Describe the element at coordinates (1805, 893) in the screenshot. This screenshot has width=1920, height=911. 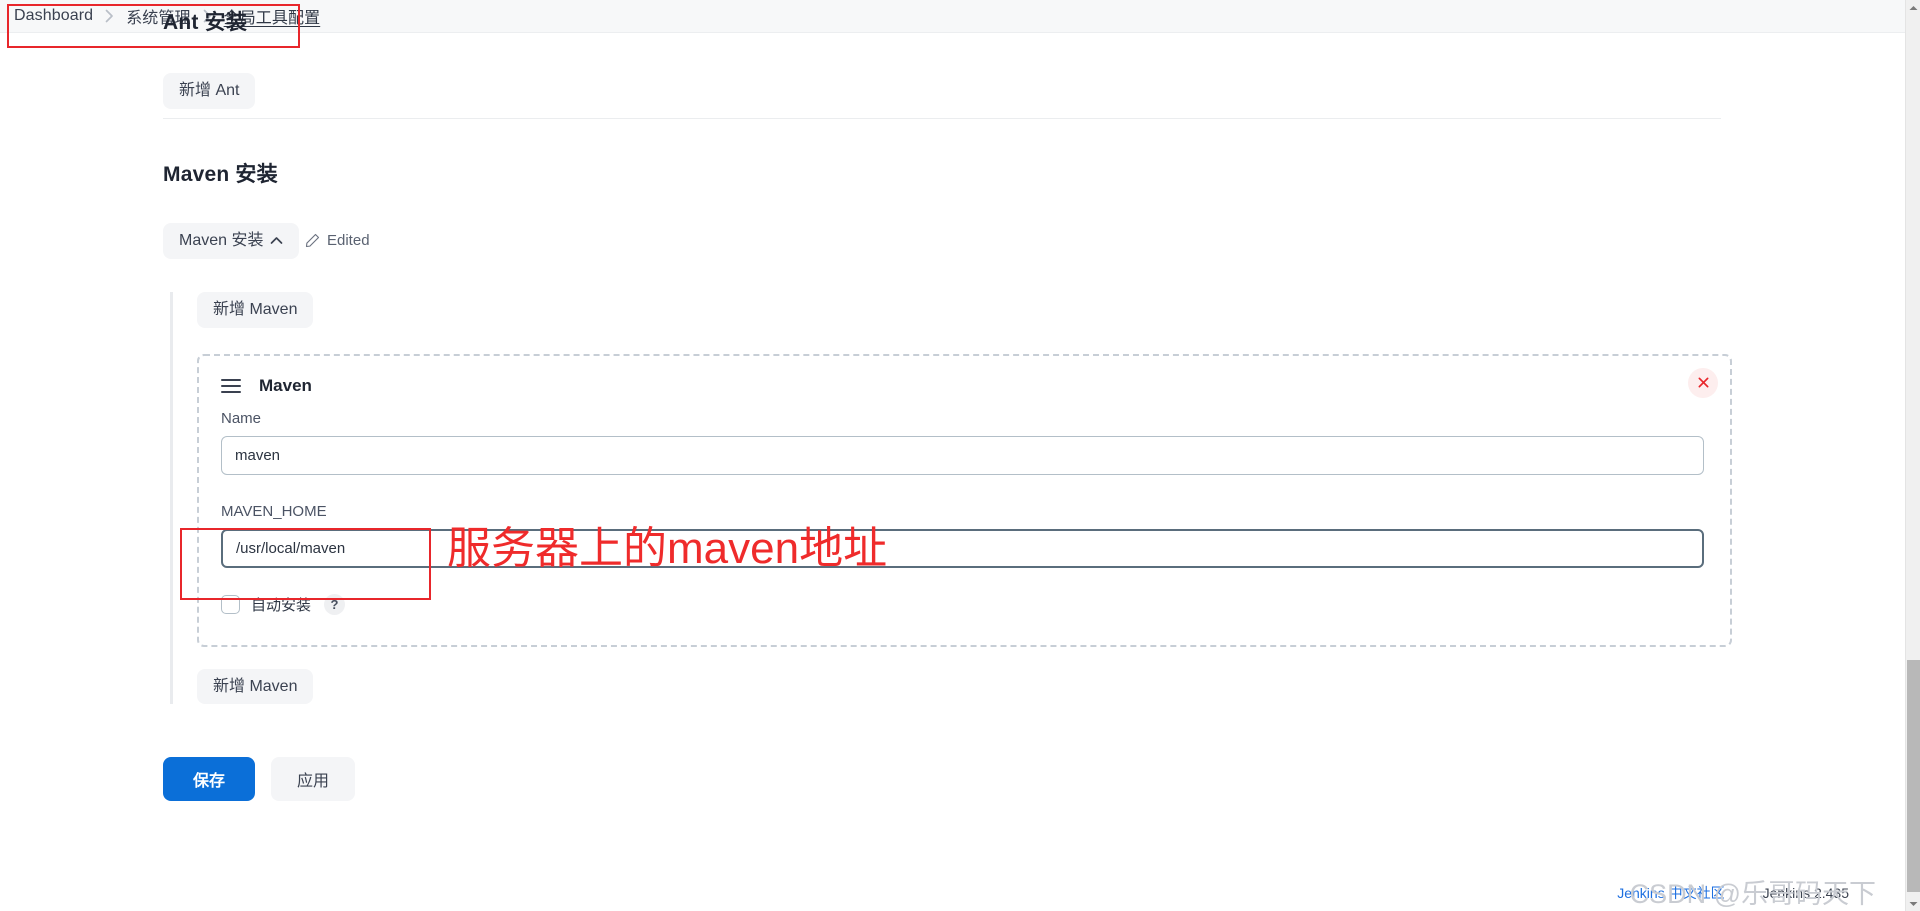
I see `jenkins-version: Jenkins 2.435` at that location.